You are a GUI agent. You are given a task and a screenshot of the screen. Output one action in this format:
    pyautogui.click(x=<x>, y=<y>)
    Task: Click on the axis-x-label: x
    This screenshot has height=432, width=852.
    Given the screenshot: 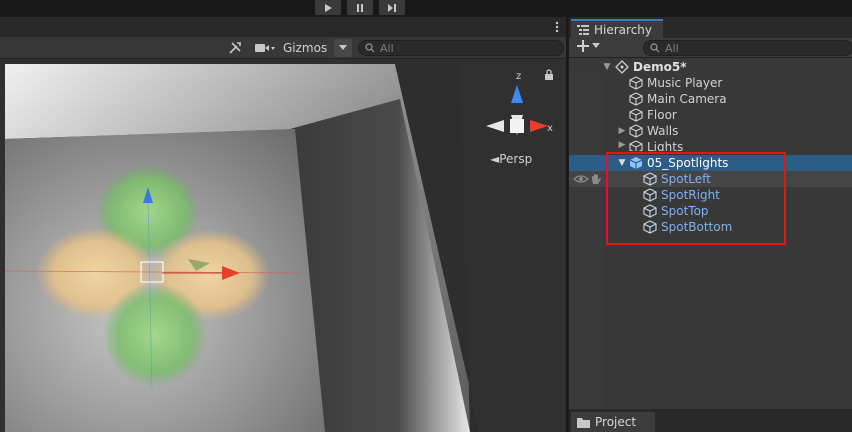 What is the action you would take?
    pyautogui.click(x=550, y=128)
    